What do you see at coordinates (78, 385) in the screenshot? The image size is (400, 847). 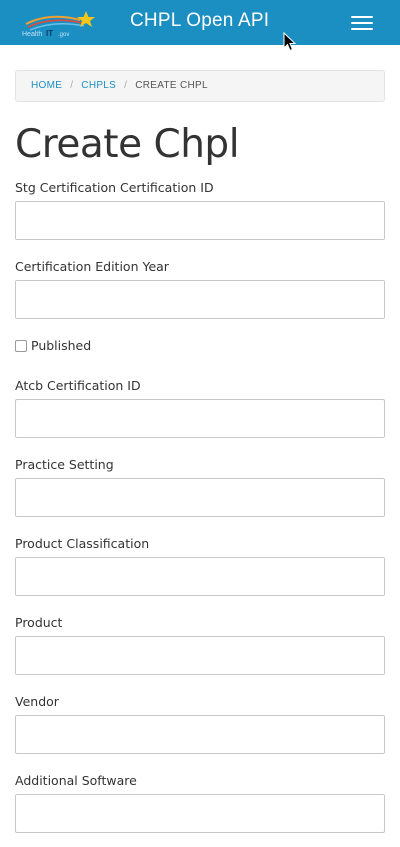 I see `atcb-certification-id-label: Atcb Certification ID` at bounding box center [78, 385].